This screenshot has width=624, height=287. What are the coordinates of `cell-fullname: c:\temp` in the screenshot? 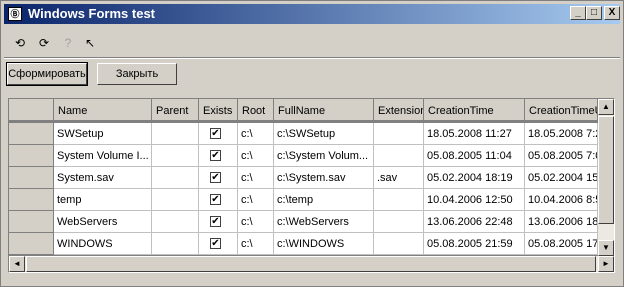 It's located at (324, 200).